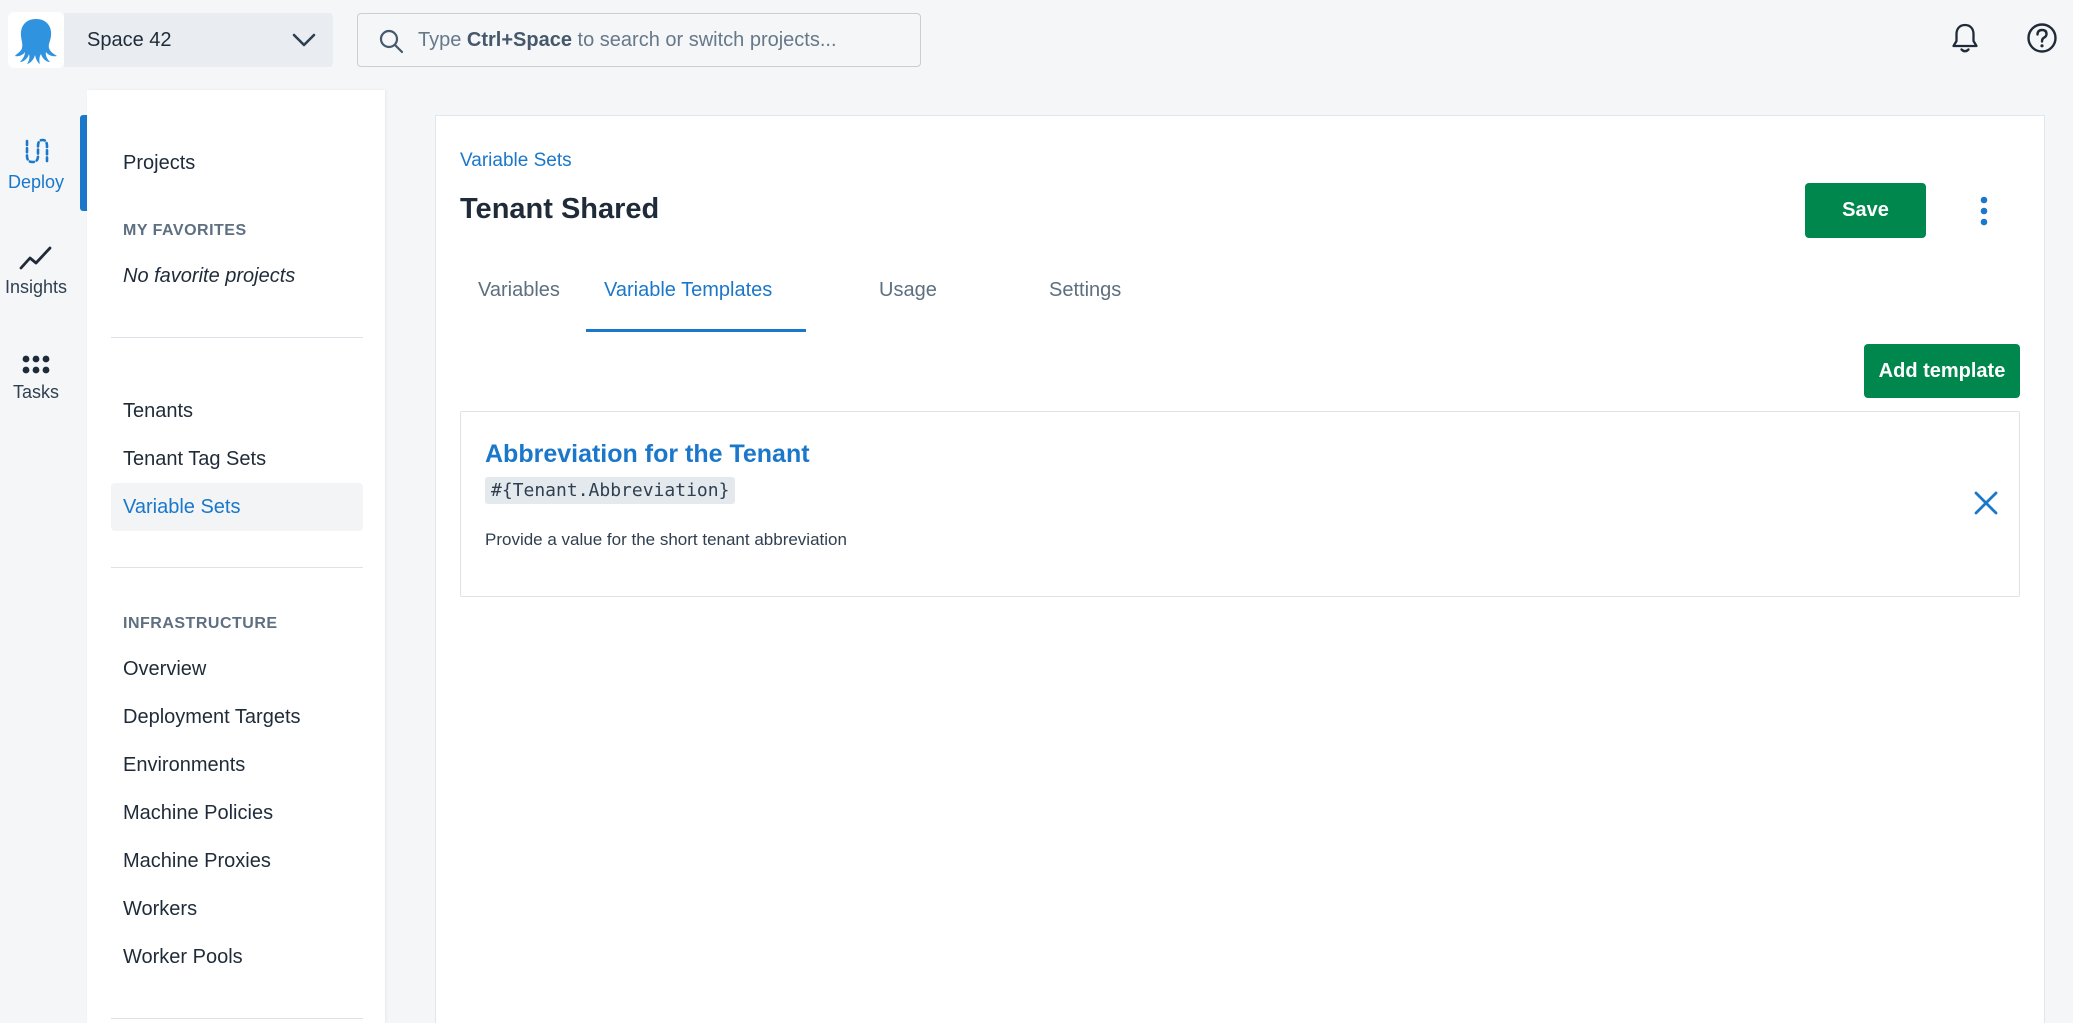 The width and height of the screenshot is (2073, 1023). What do you see at coordinates (198, 812) in the screenshot?
I see `sidebar-item-label: Machine Policies` at bounding box center [198, 812].